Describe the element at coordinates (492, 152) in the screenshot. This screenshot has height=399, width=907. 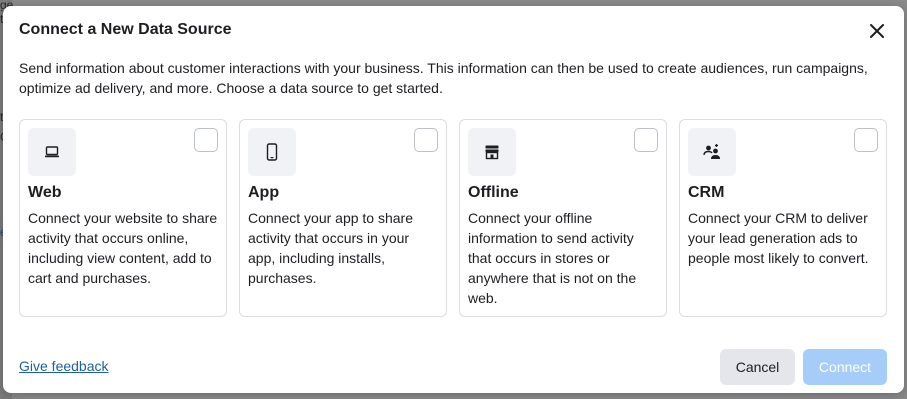
I see `store-icon` at that location.